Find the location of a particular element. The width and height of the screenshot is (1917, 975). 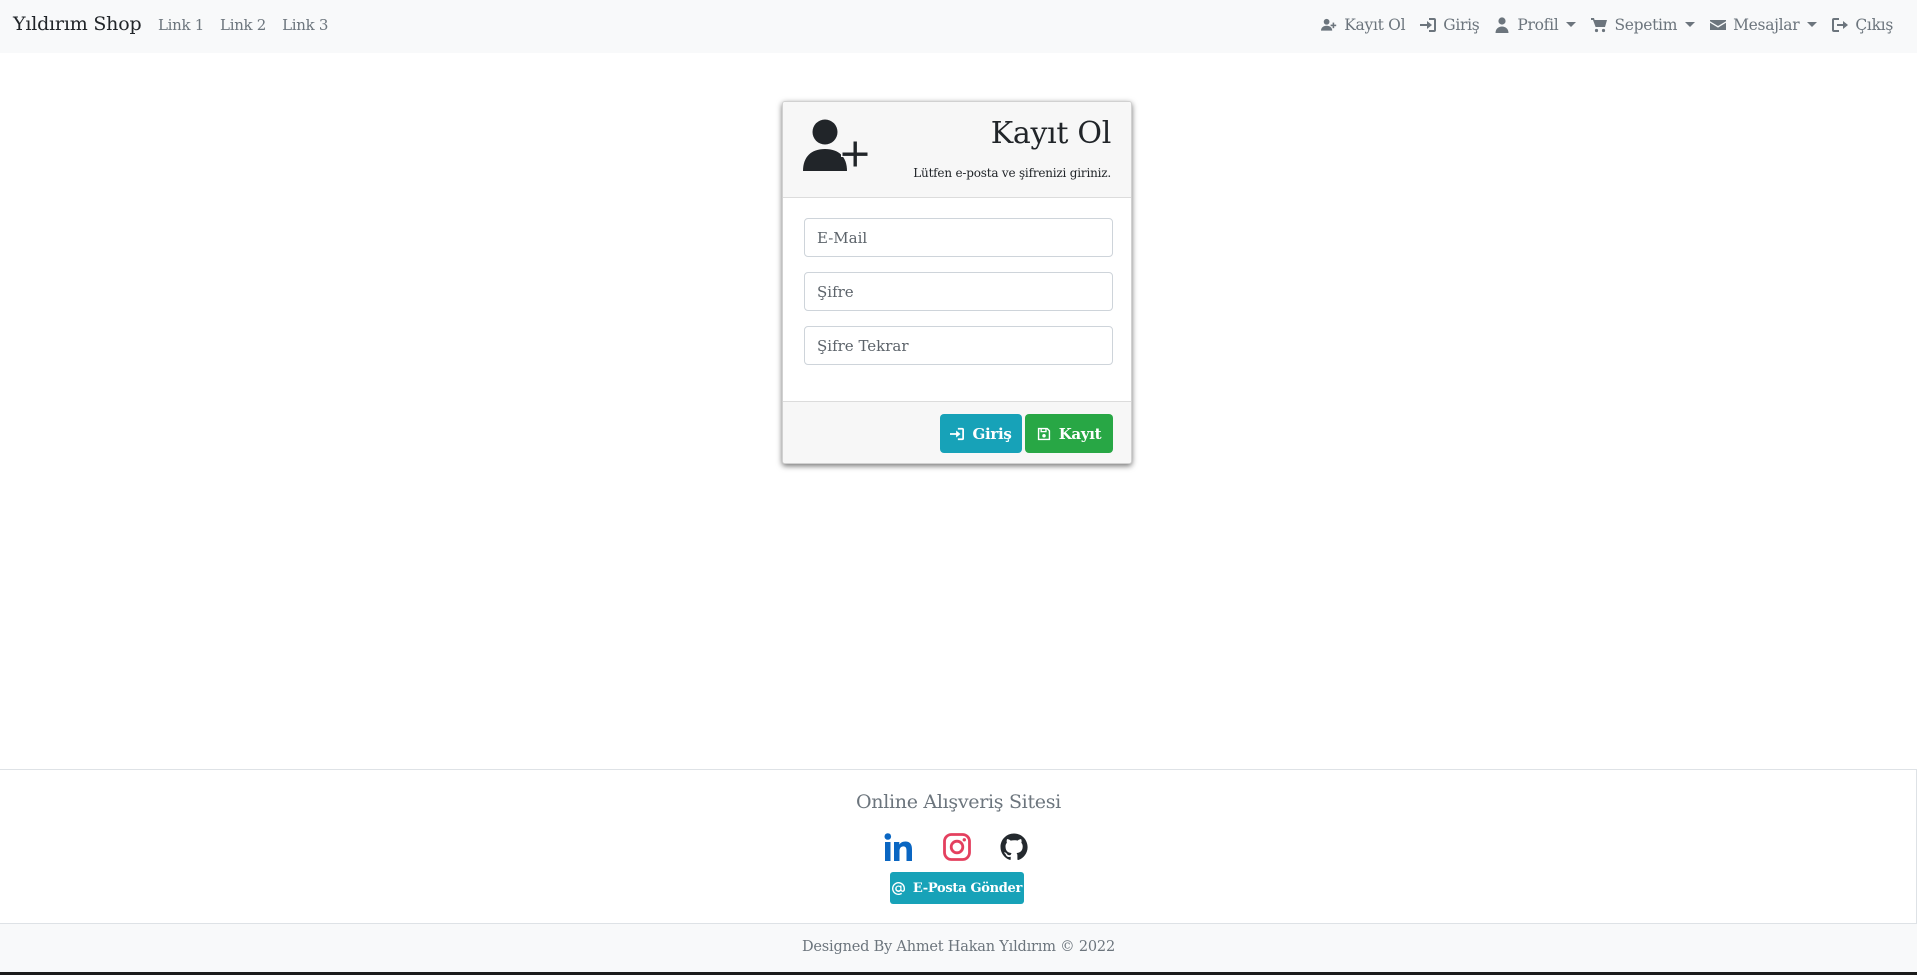

nav-cart-dropdown: Sepetim is located at coordinates (1643, 25).